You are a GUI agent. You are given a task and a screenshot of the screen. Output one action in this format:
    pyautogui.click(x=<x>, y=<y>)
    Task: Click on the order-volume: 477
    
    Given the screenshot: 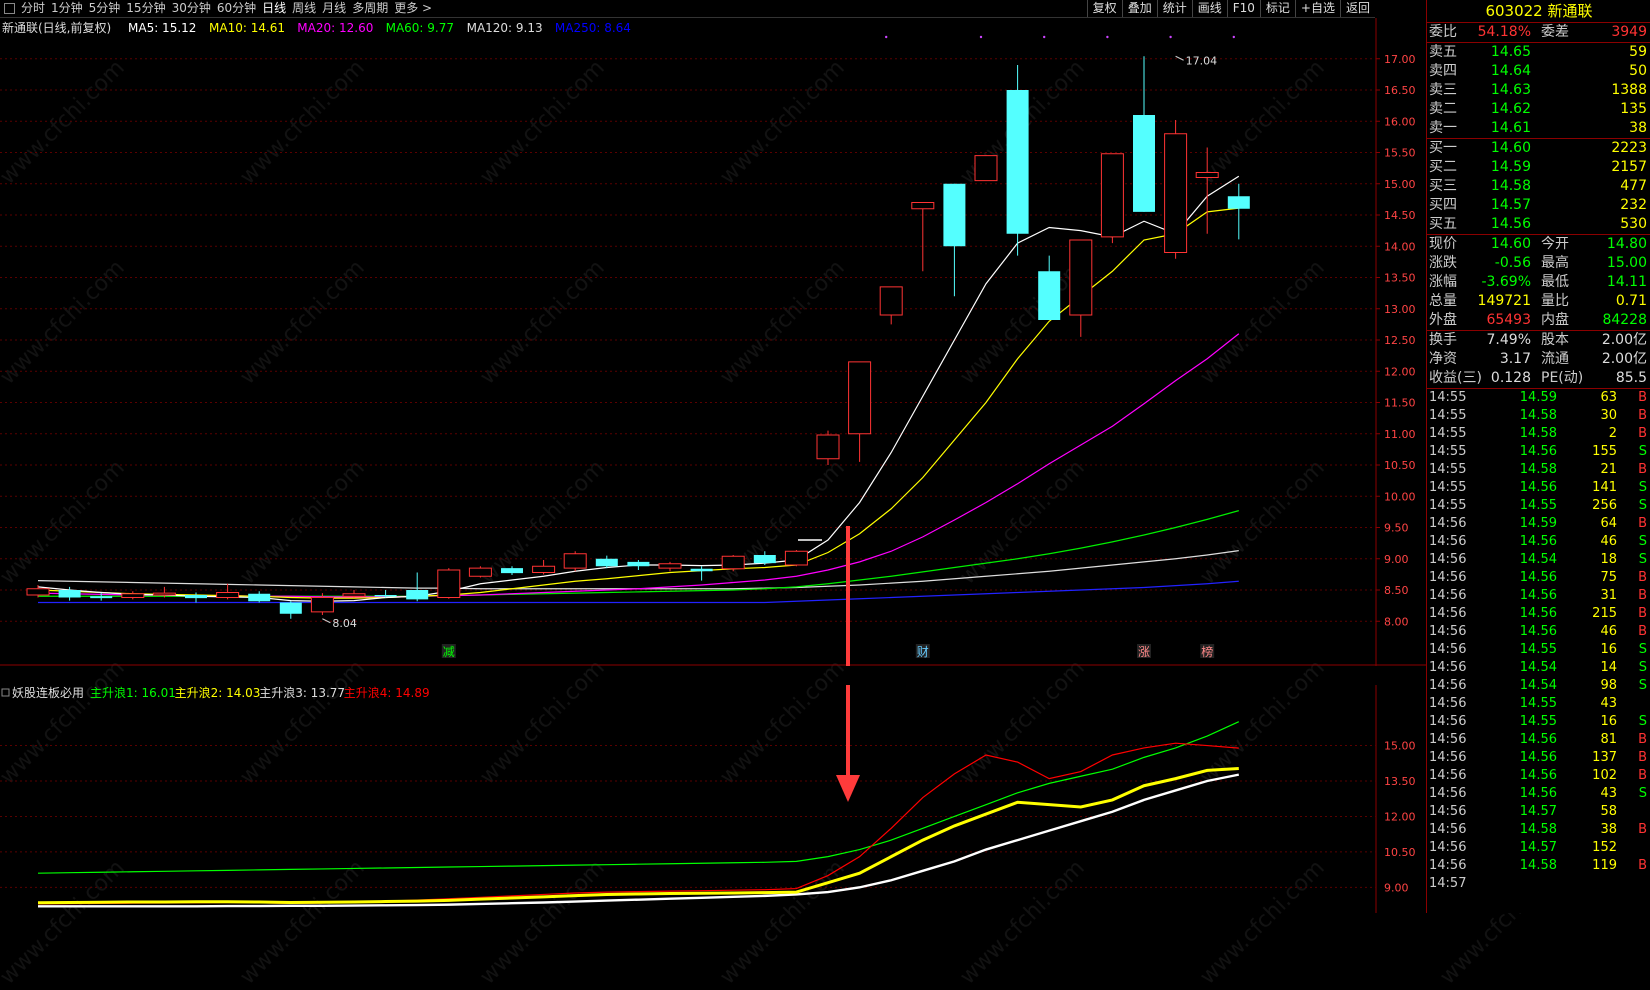 What is the action you would take?
    pyautogui.click(x=1633, y=186)
    